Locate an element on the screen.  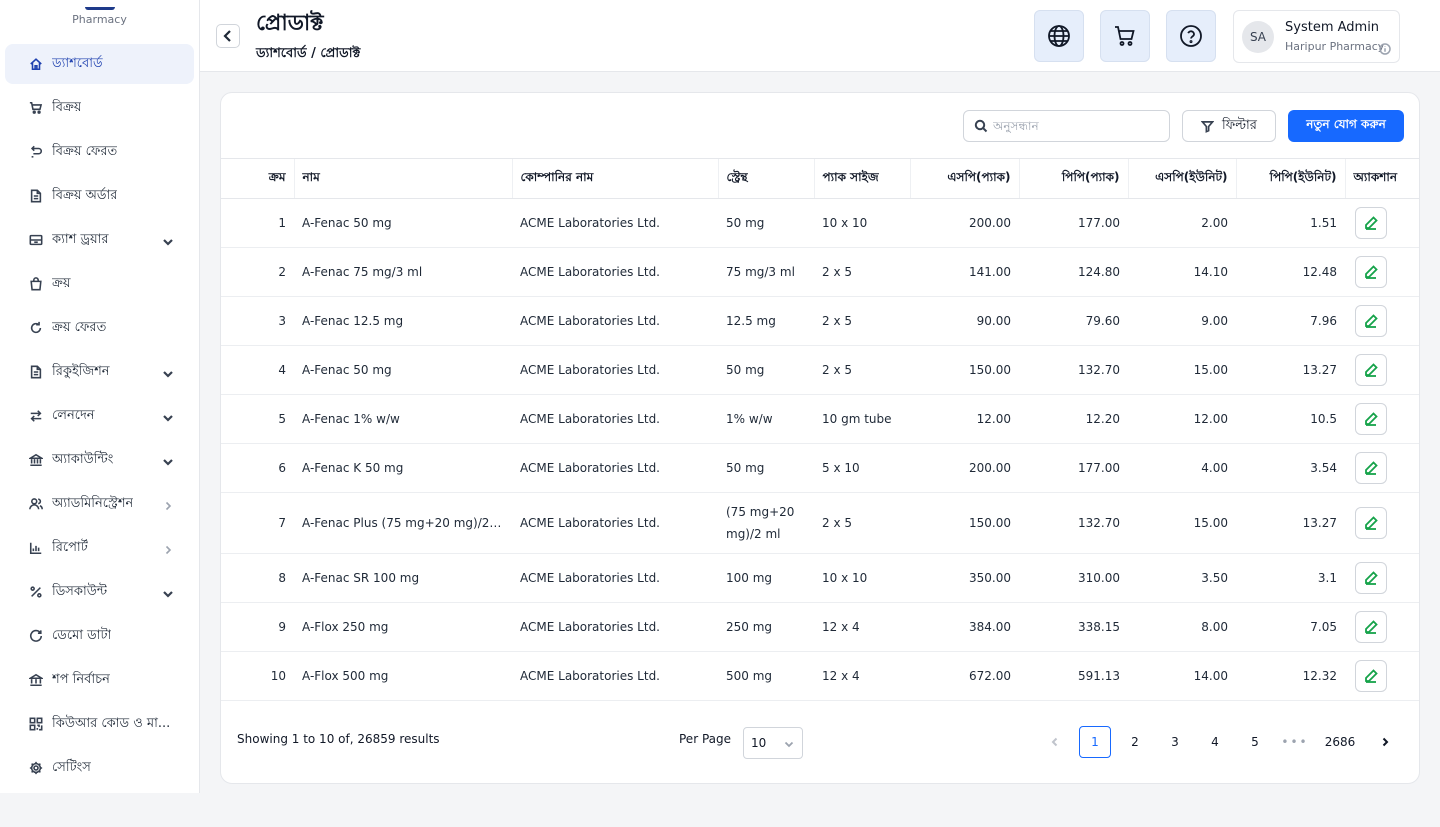
reload-icon is located at coordinates (36, 636).